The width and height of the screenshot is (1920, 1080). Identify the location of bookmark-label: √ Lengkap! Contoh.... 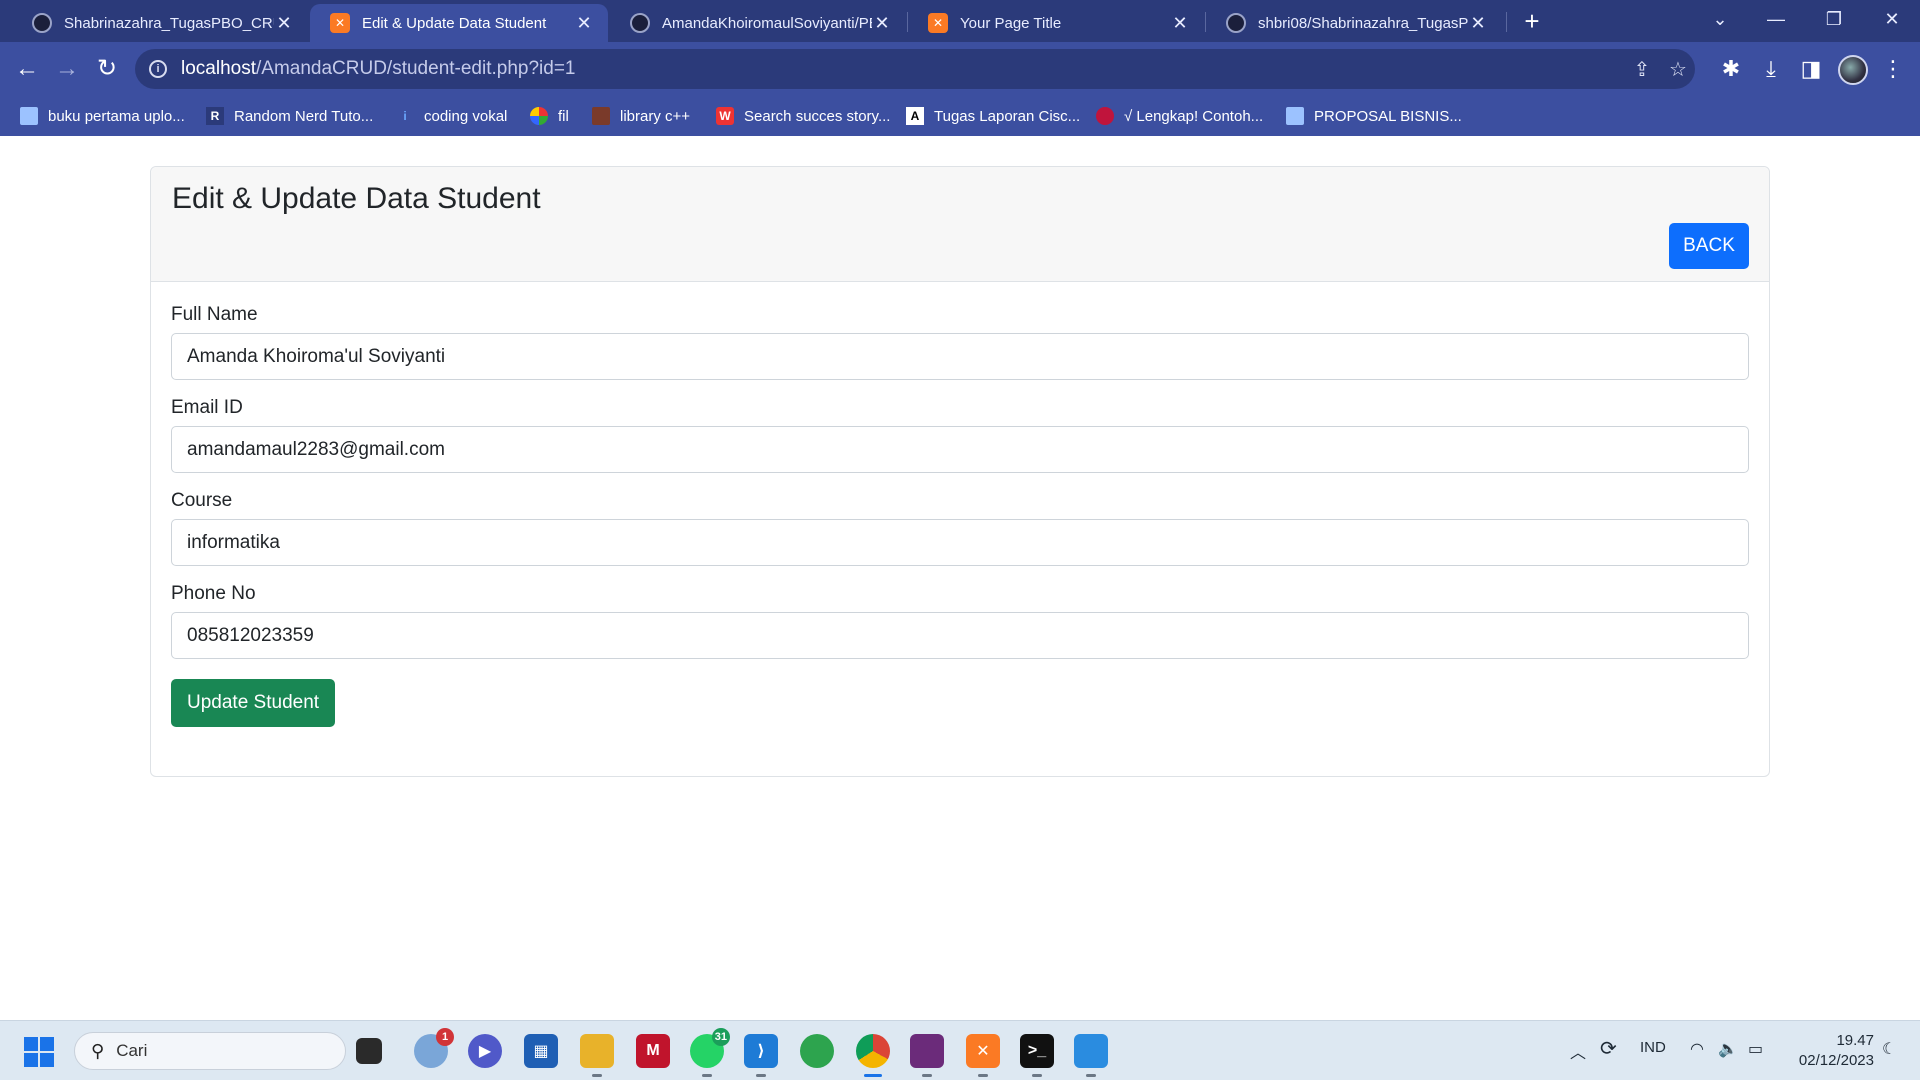
(1194, 116).